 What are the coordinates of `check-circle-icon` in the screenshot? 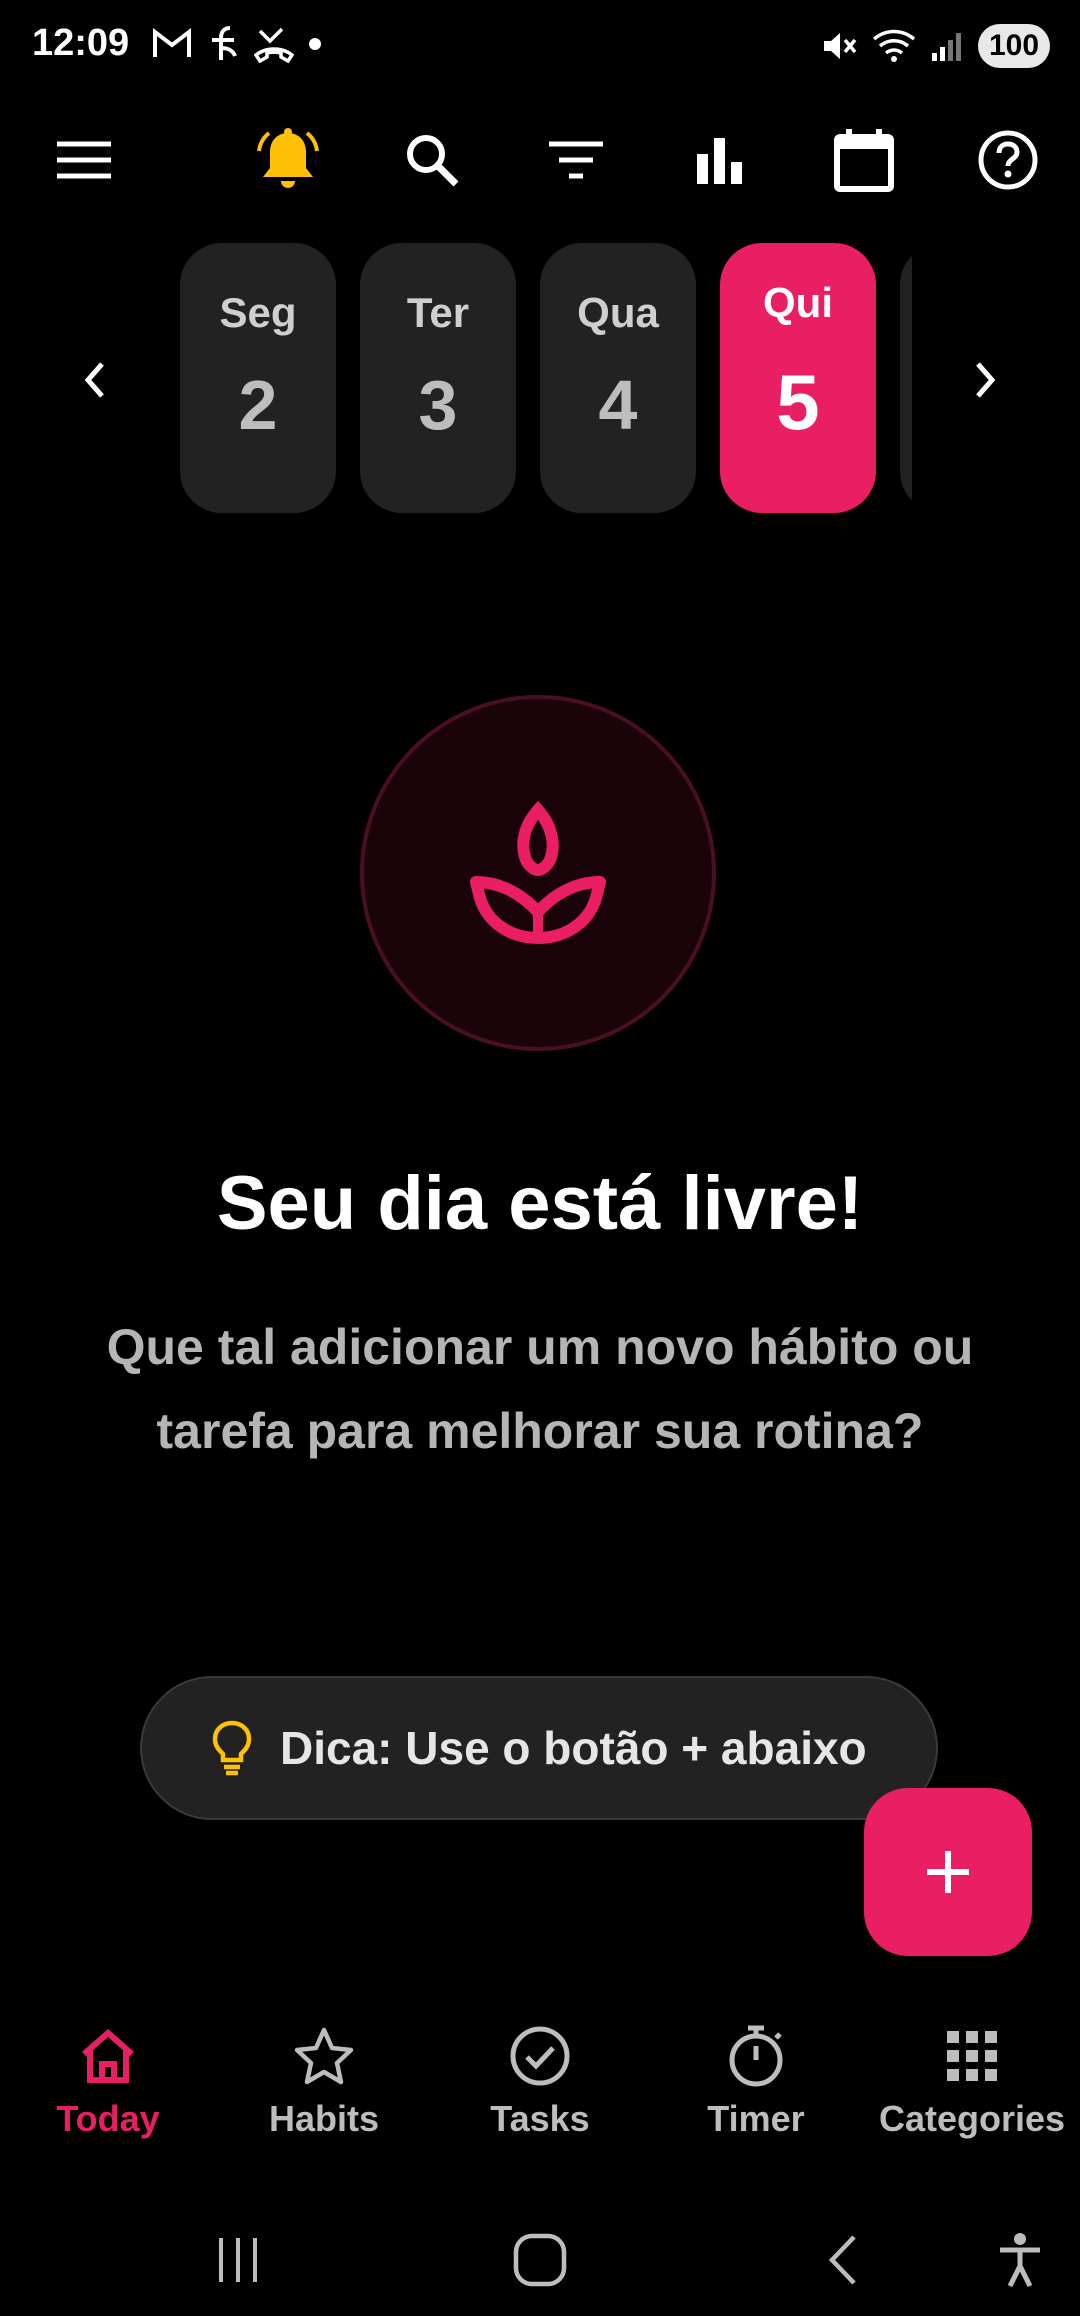 It's located at (540, 2056).